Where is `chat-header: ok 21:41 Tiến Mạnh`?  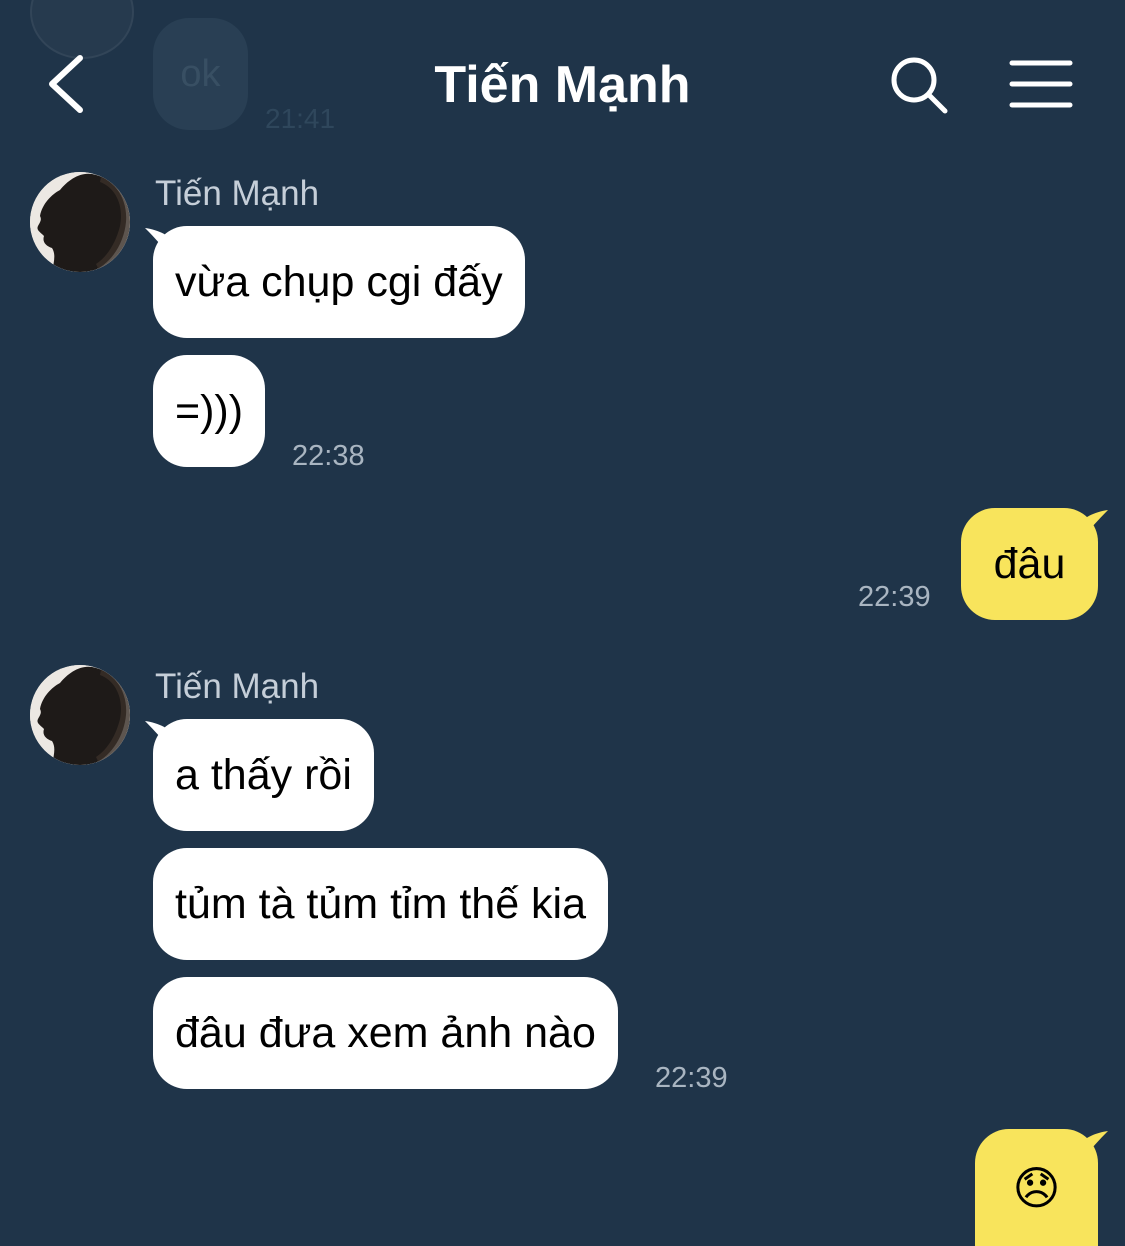
chat-header: ok 21:41 Tiến Mạnh is located at coordinates (562, 75).